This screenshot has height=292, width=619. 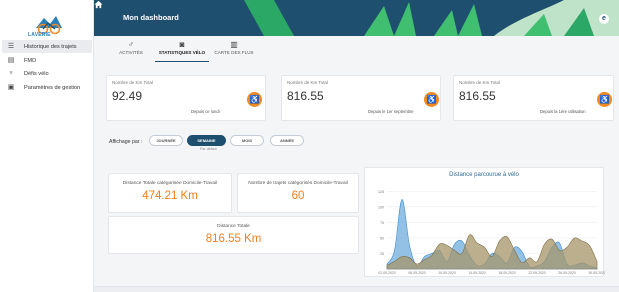 I want to click on x-tick-label: 14-09-2020, so click(x=476, y=273).